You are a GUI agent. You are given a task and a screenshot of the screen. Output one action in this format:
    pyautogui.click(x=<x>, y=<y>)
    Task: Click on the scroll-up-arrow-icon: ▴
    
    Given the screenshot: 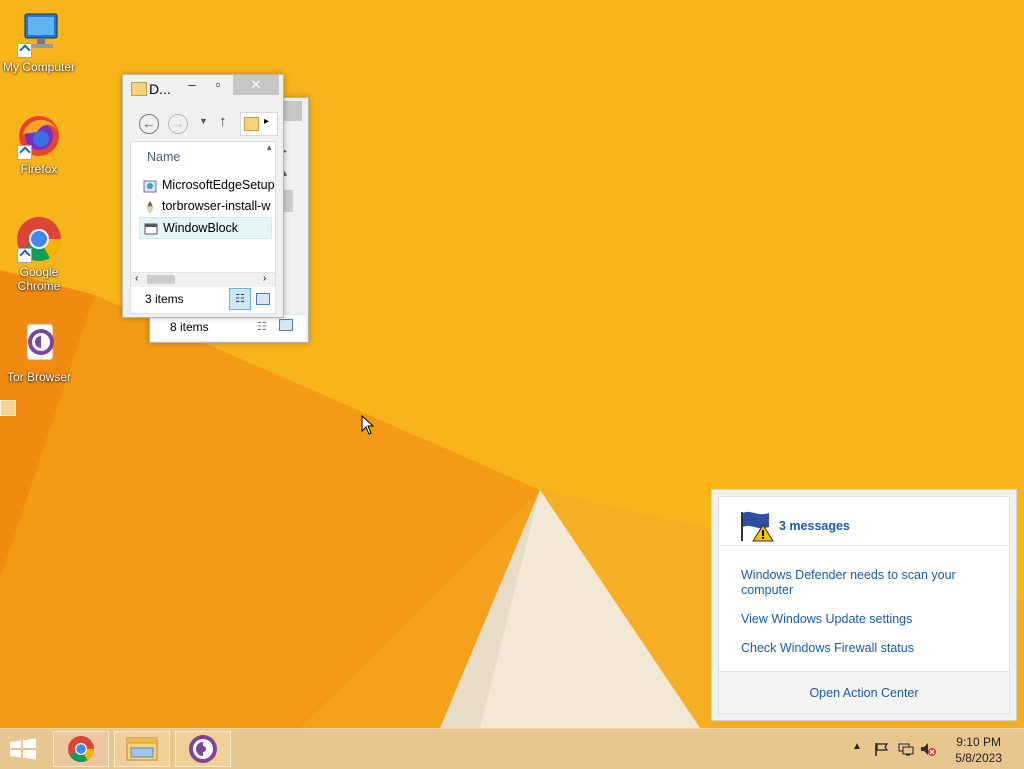 What is the action you would take?
    pyautogui.click(x=269, y=147)
    